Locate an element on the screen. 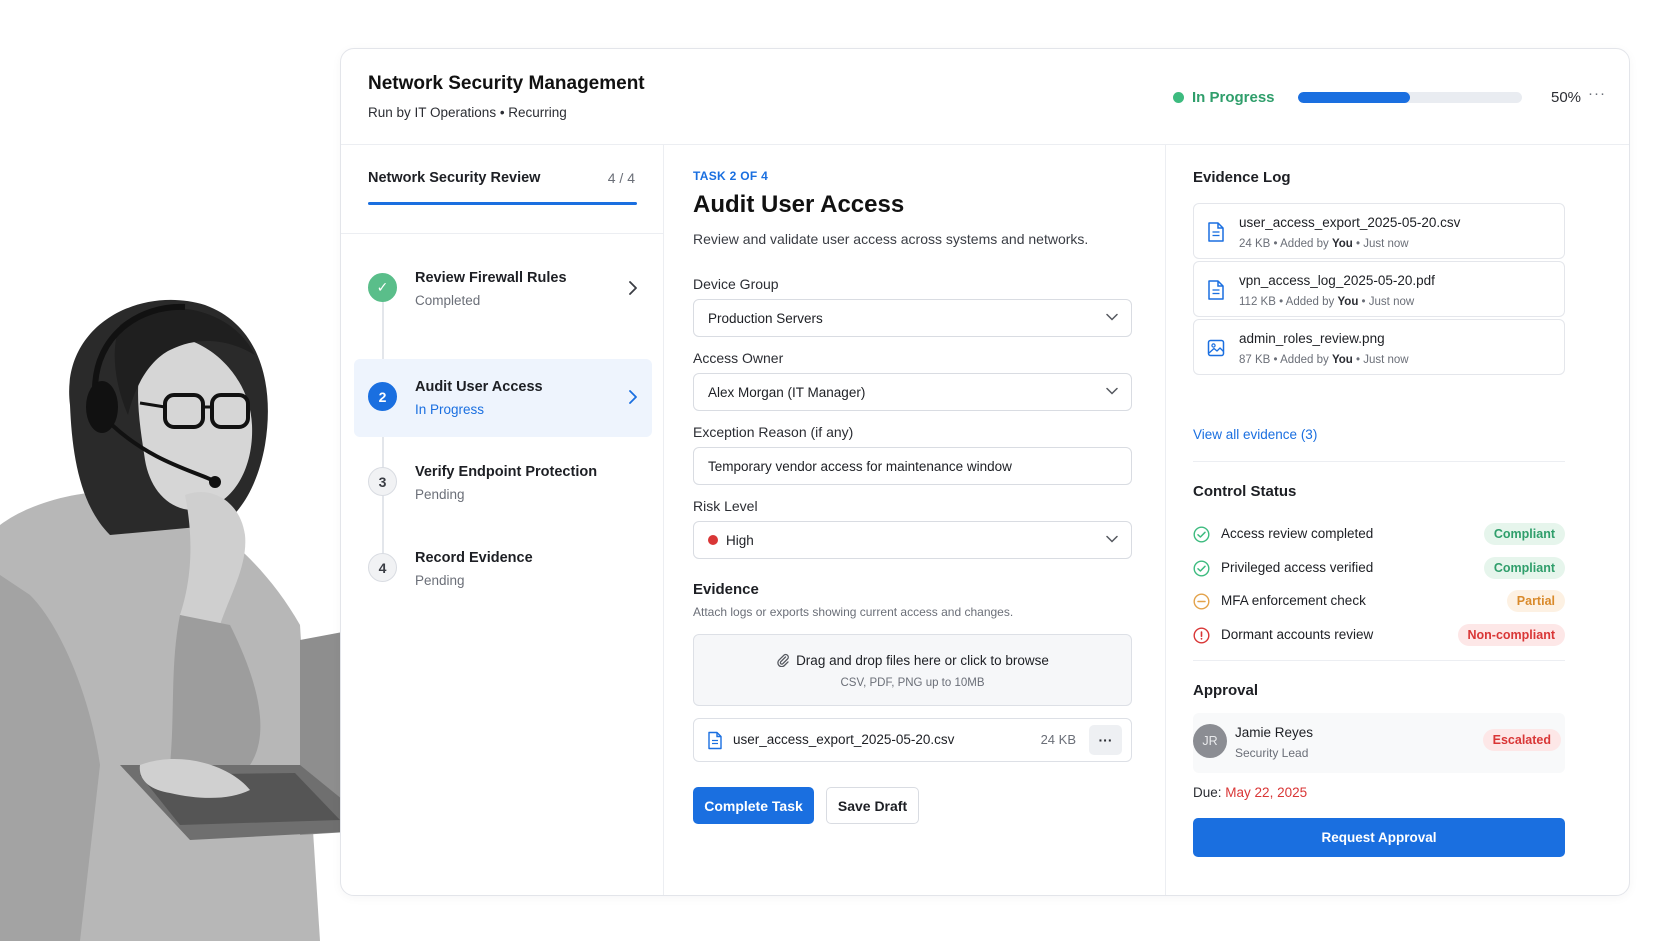  workflow-count: 4 / 4 is located at coordinates (621, 178).